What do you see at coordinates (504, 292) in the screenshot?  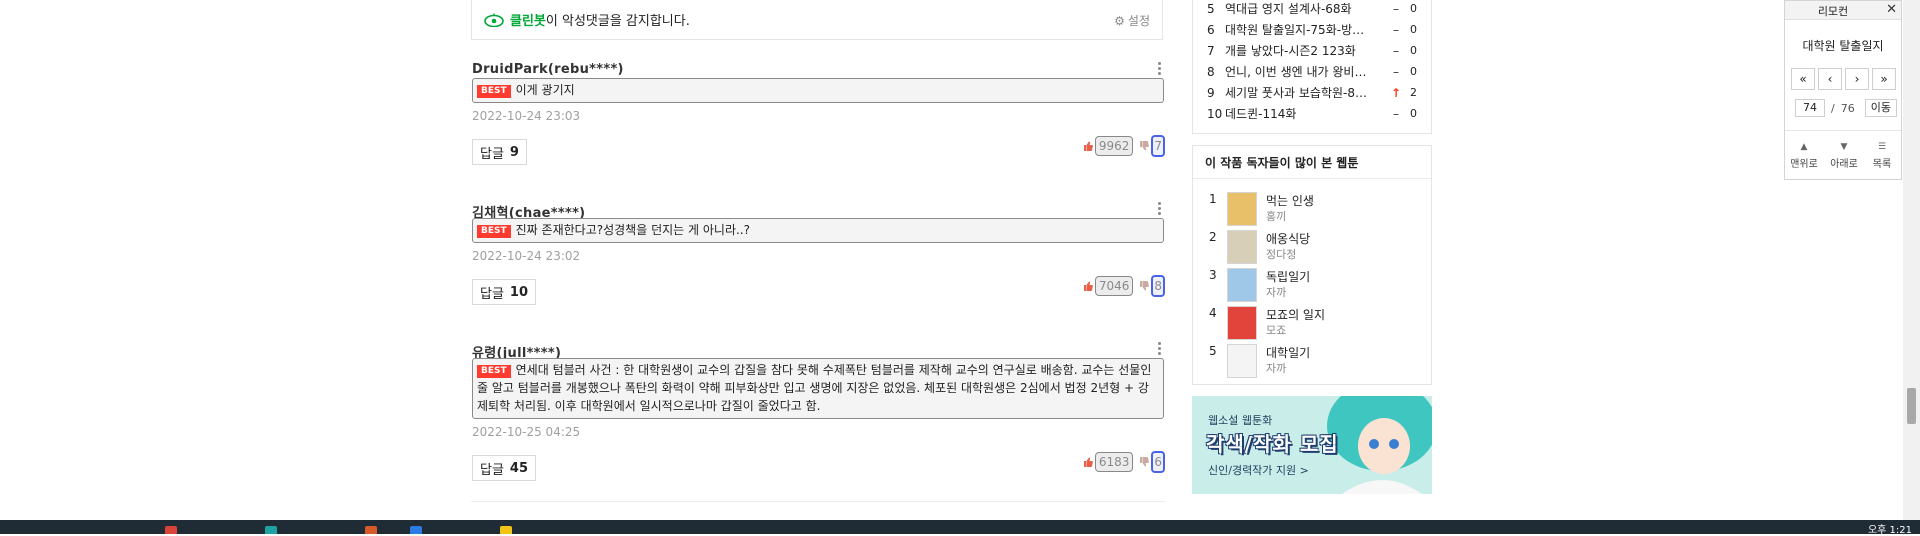 I see `reply-button: 답글 10` at bounding box center [504, 292].